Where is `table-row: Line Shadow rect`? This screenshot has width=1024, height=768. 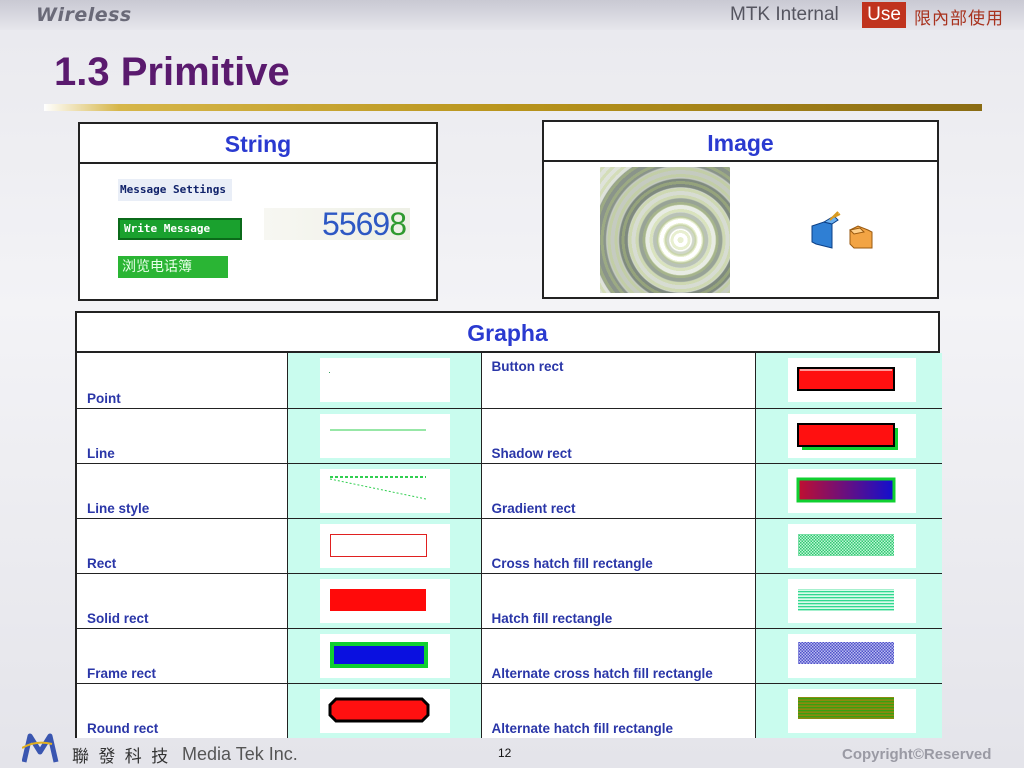
table-row: Line Shadow rect is located at coordinates (509, 435).